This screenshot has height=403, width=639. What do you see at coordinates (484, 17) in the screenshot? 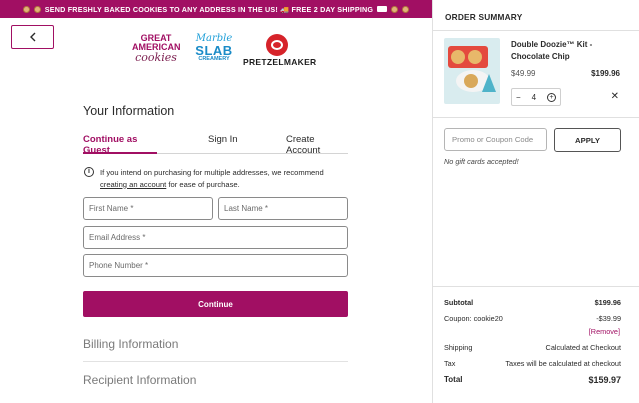
I see `order-summary-title: ORDER SUMMARY` at bounding box center [484, 17].